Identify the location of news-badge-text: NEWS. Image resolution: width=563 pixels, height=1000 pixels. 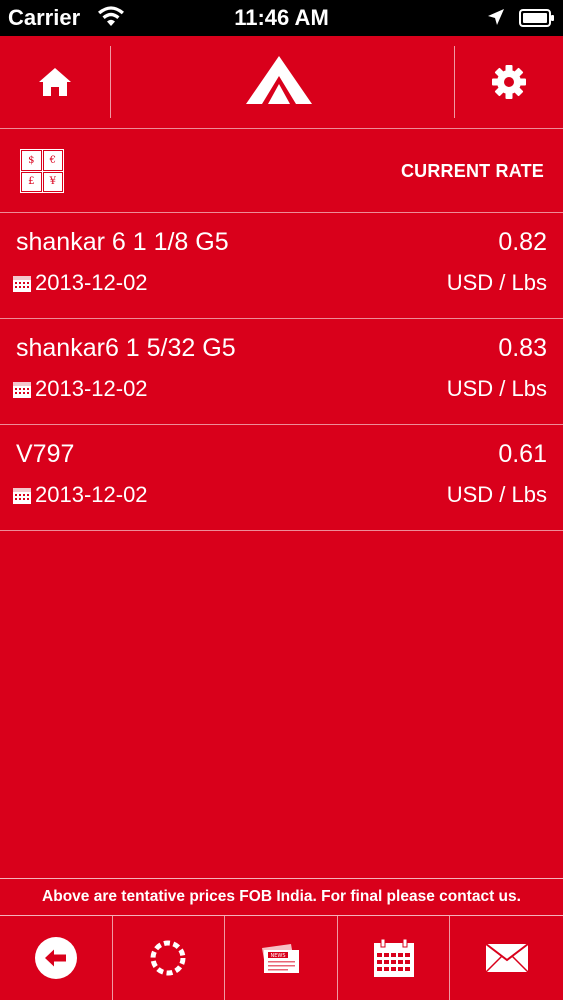
(277, 956).